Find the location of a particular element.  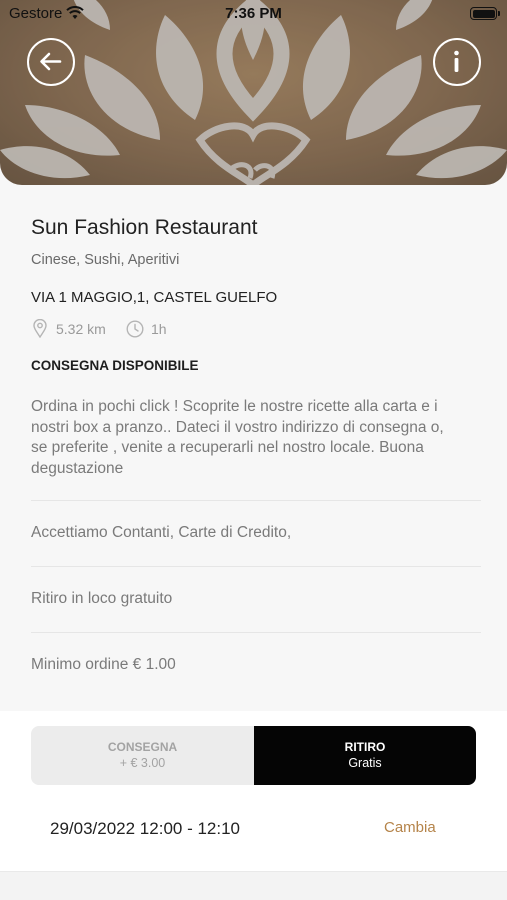

back-button is located at coordinates (51, 62).